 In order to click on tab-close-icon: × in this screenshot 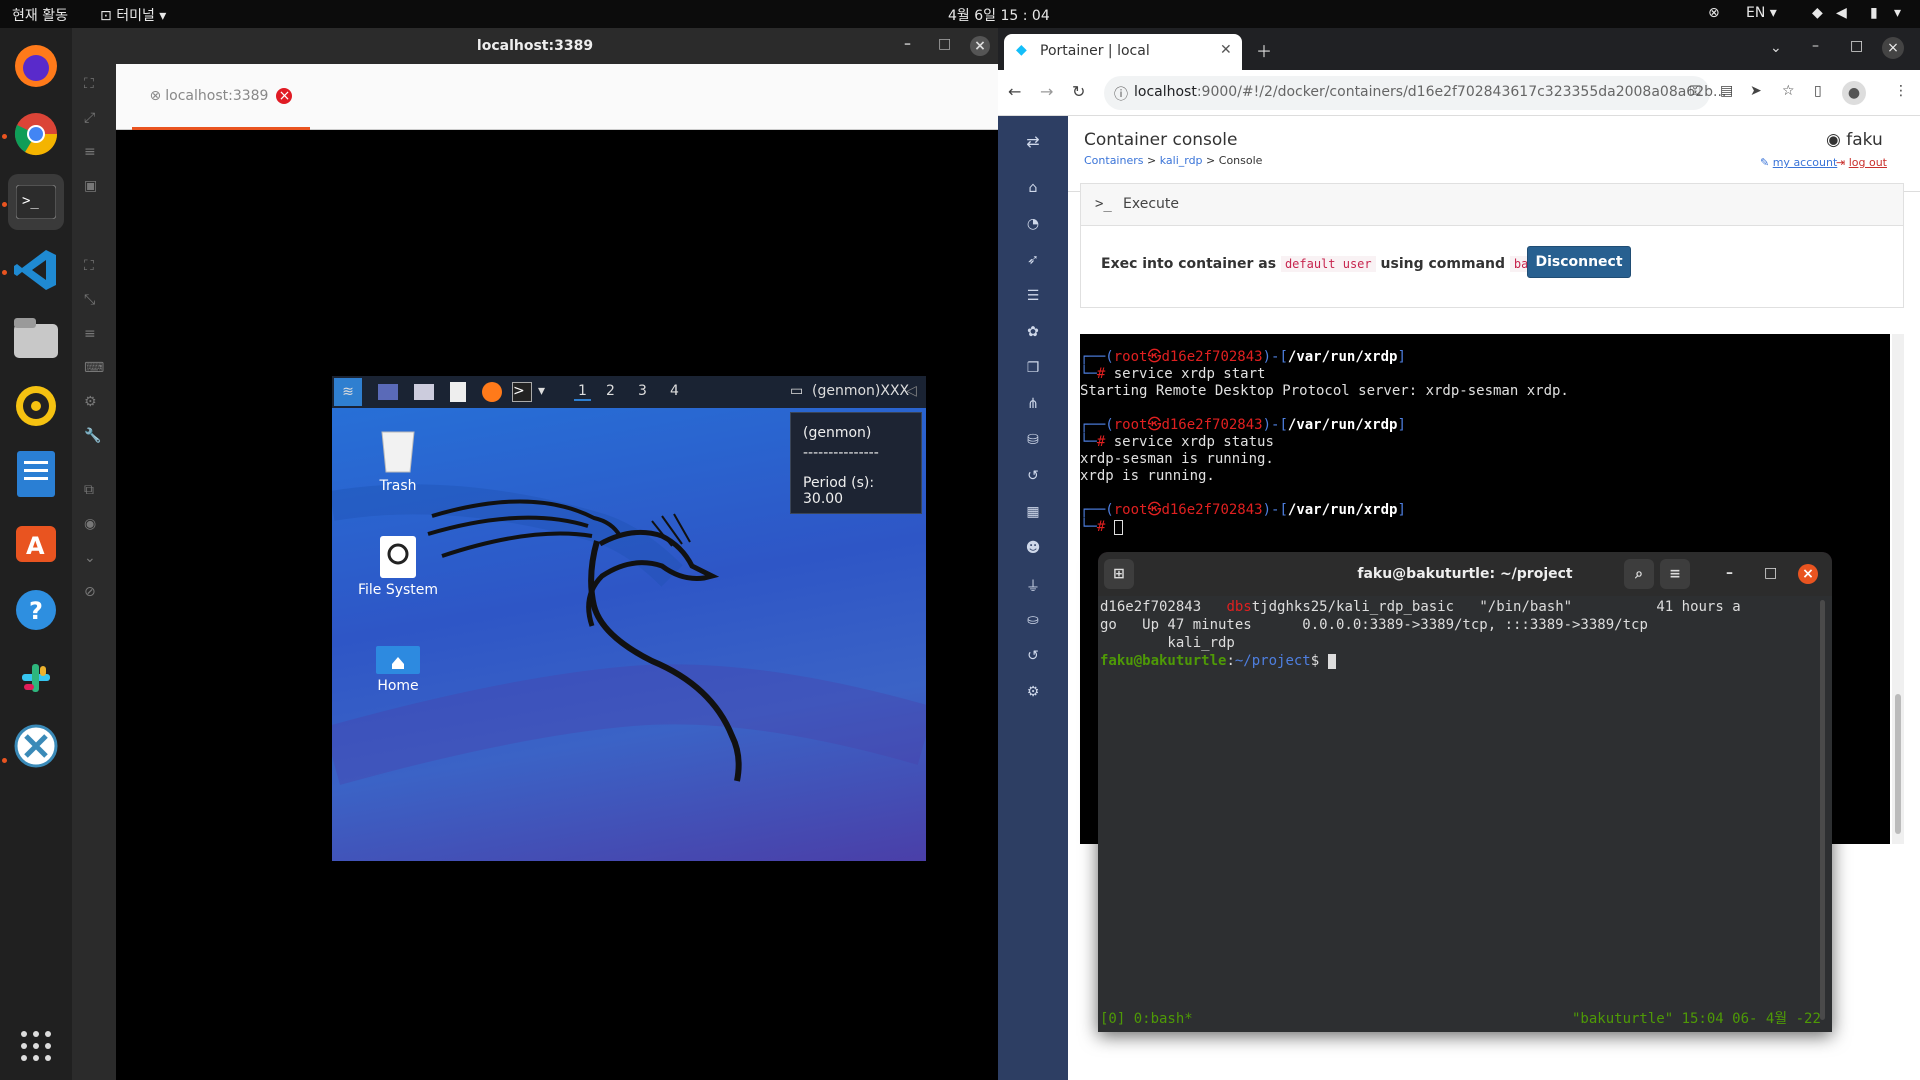, I will do `click(284, 95)`.